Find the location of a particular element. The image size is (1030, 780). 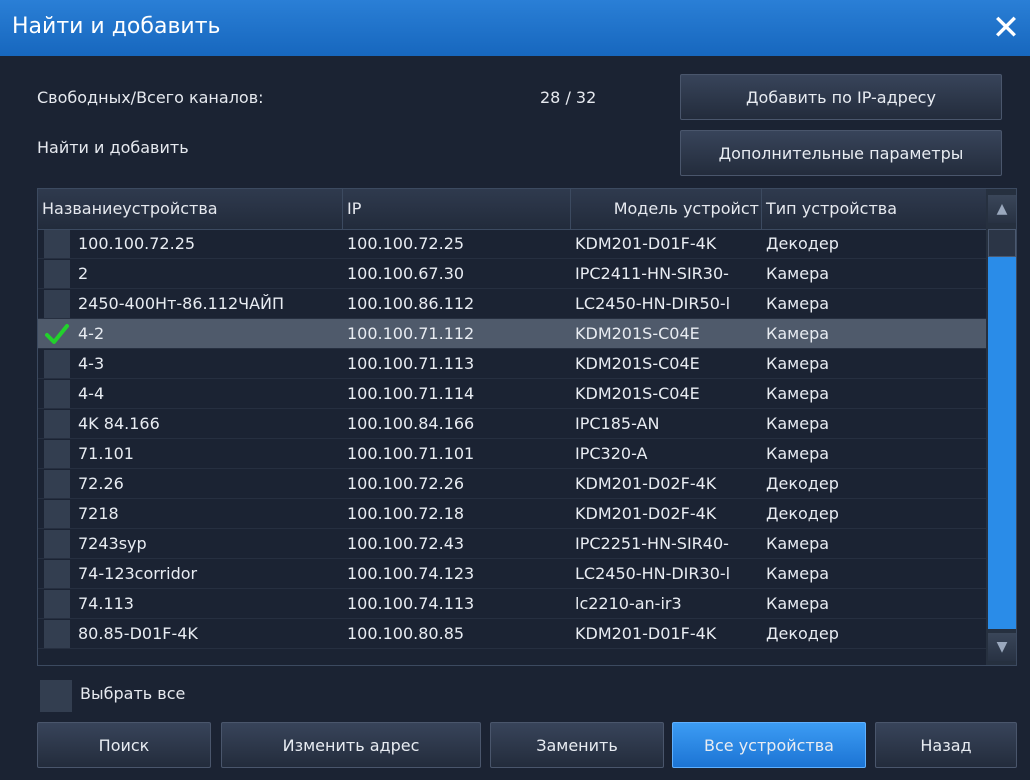

table-row: 71.101 100.100.71.101 IPC320-A Камера is located at coordinates (512, 454).